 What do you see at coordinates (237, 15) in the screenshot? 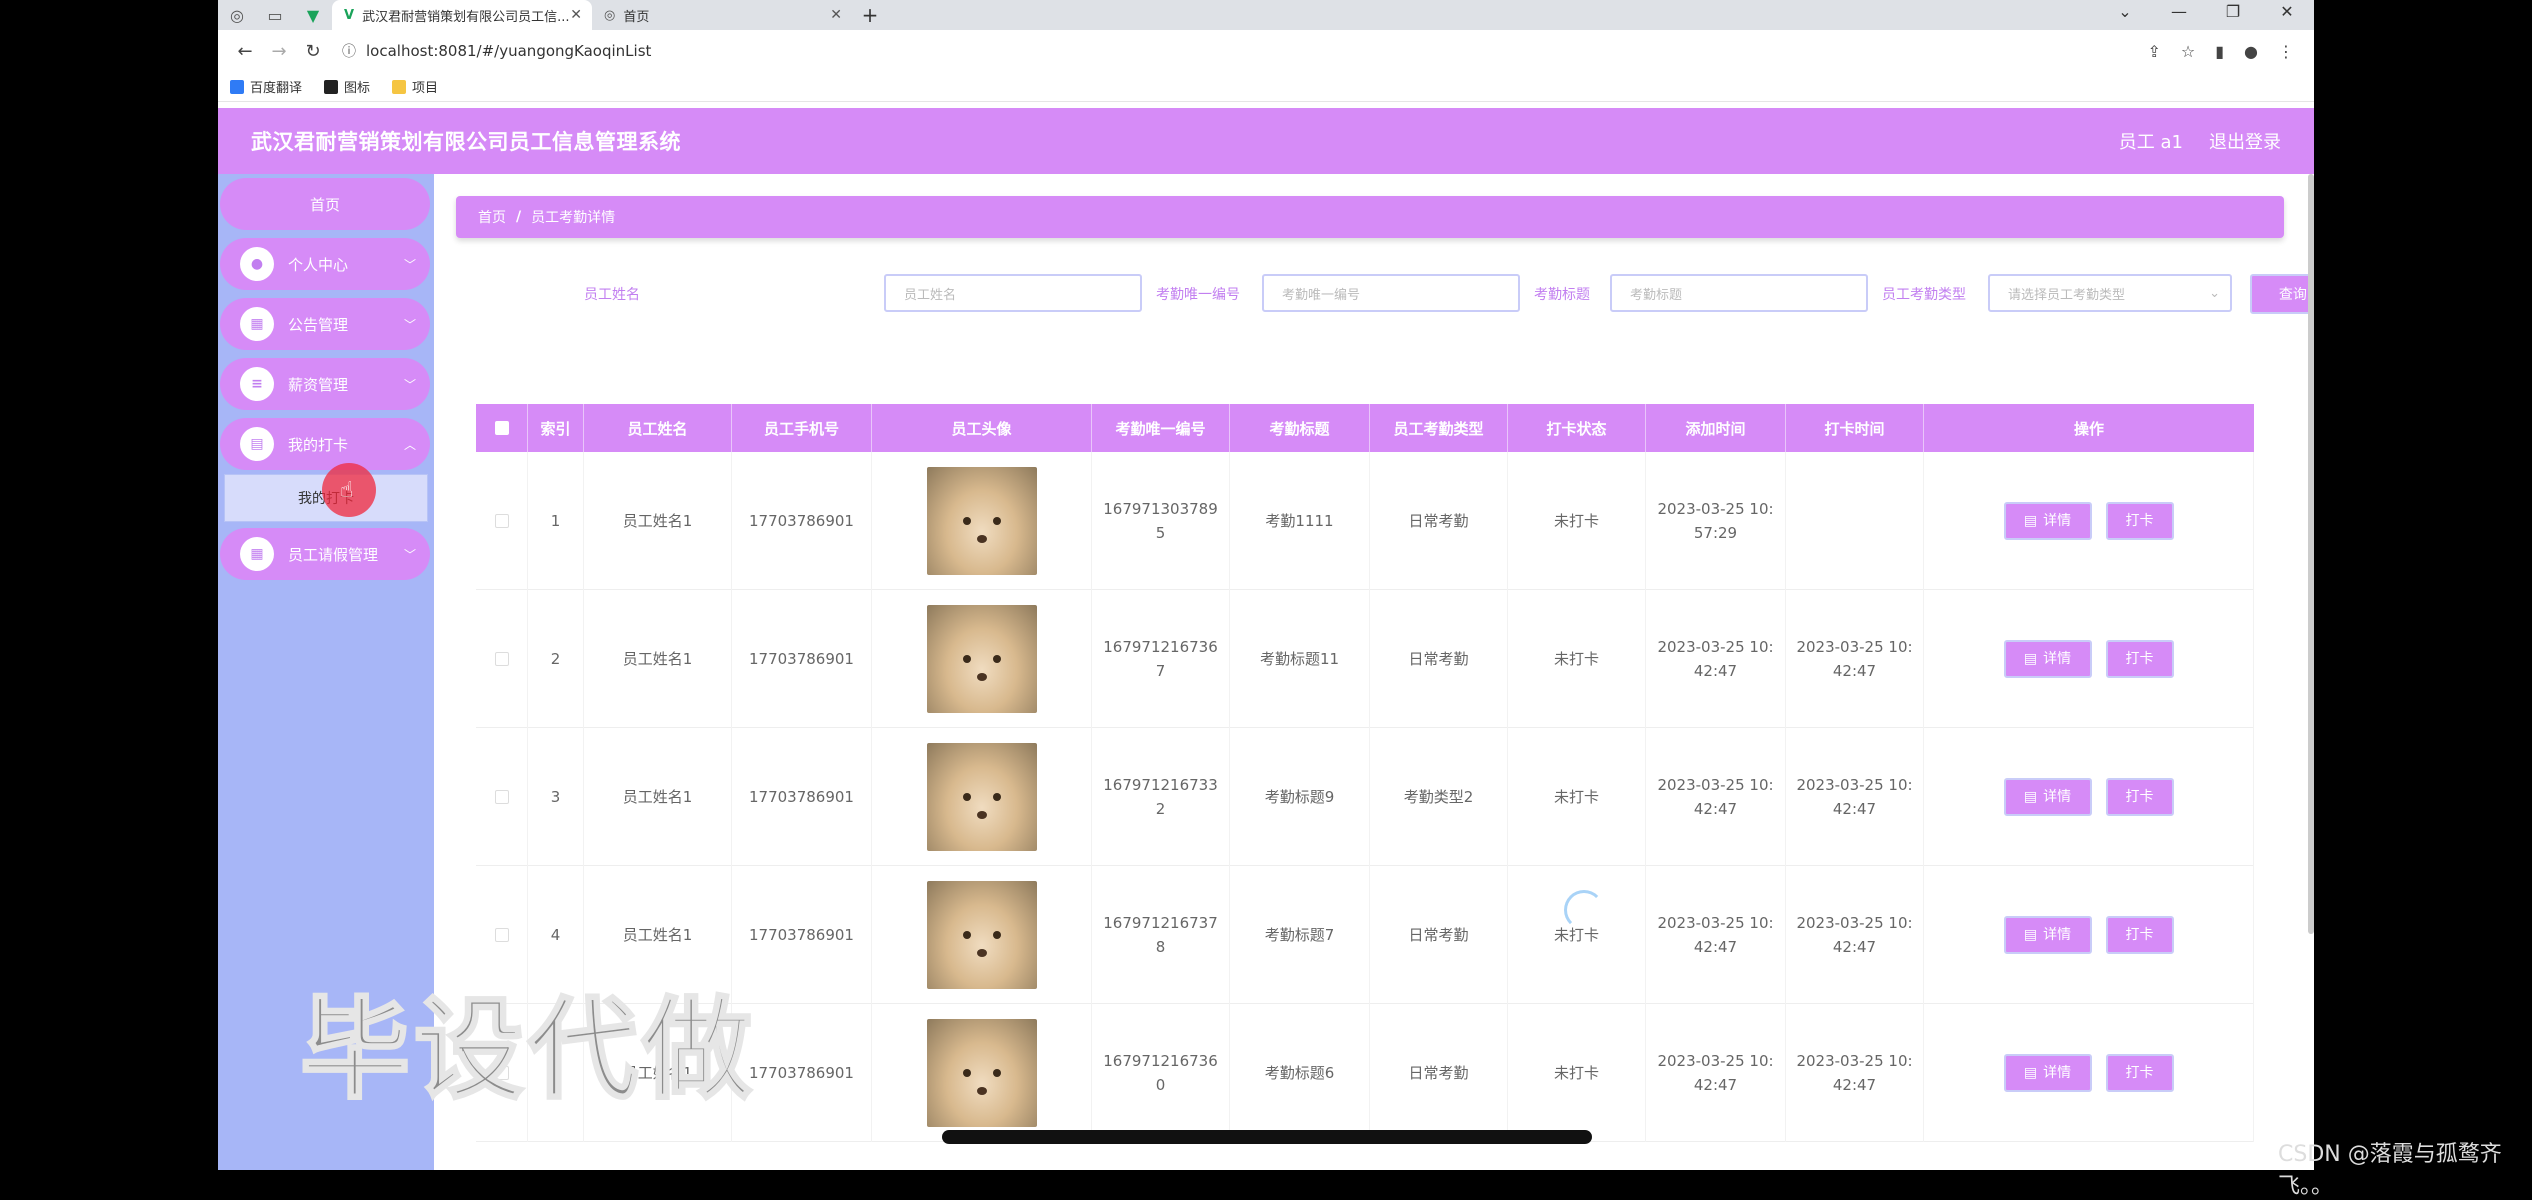
I see `globe-icon: ◎` at bounding box center [237, 15].